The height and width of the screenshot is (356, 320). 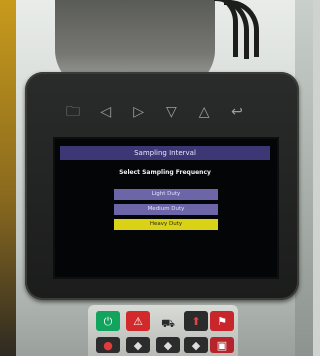 What do you see at coordinates (108, 321) in the screenshot?
I see `power-icon: ⏻` at bounding box center [108, 321].